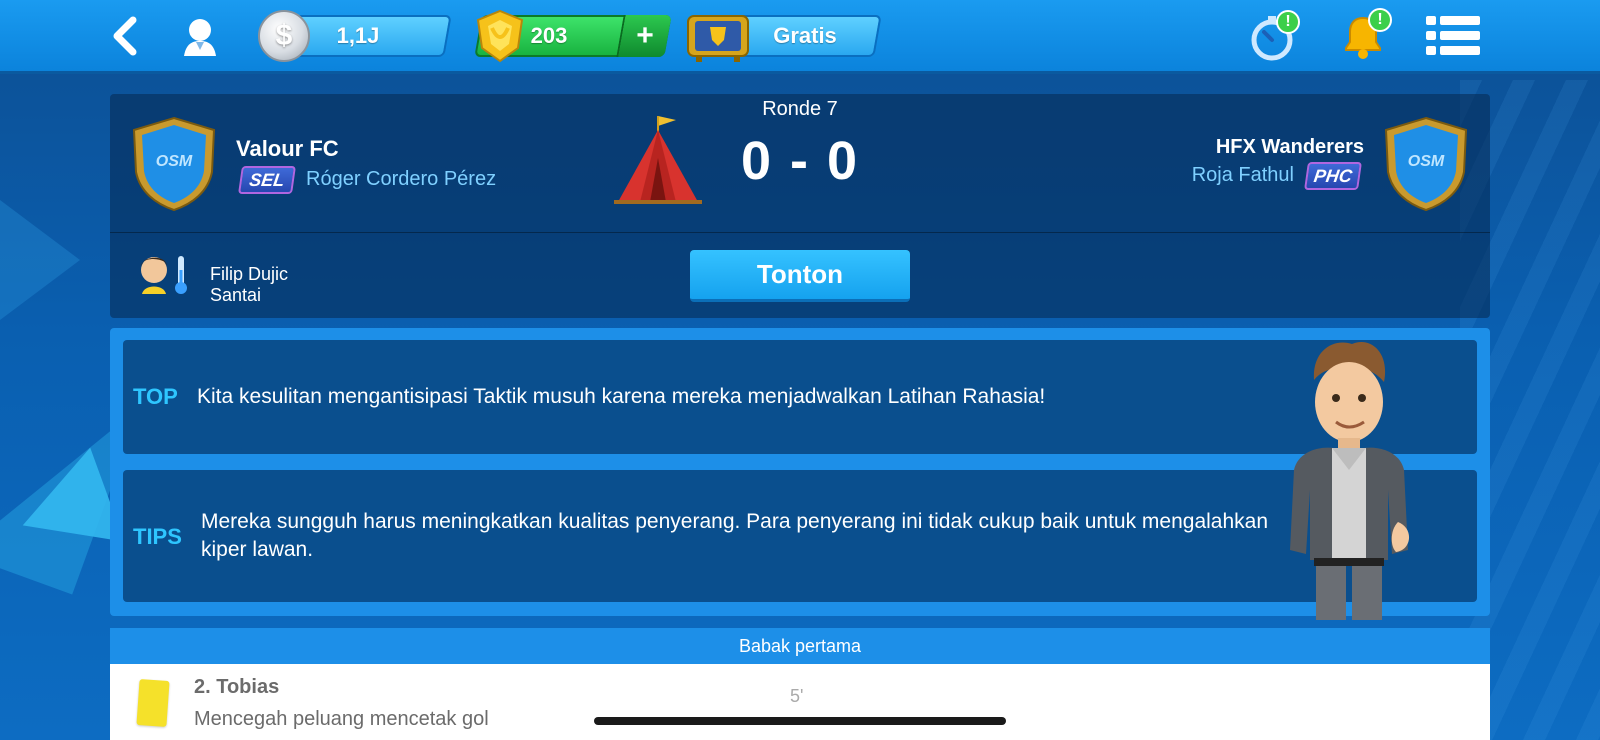  Describe the element at coordinates (164, 275) in the screenshot. I see `coach-avatar-icon` at that location.